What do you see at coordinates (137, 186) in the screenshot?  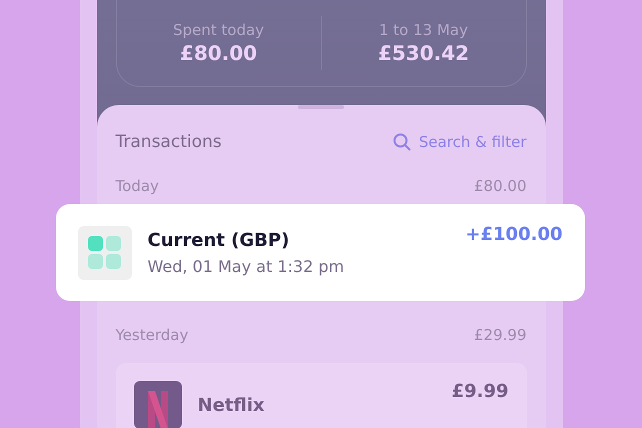 I see `group-date: Today` at bounding box center [137, 186].